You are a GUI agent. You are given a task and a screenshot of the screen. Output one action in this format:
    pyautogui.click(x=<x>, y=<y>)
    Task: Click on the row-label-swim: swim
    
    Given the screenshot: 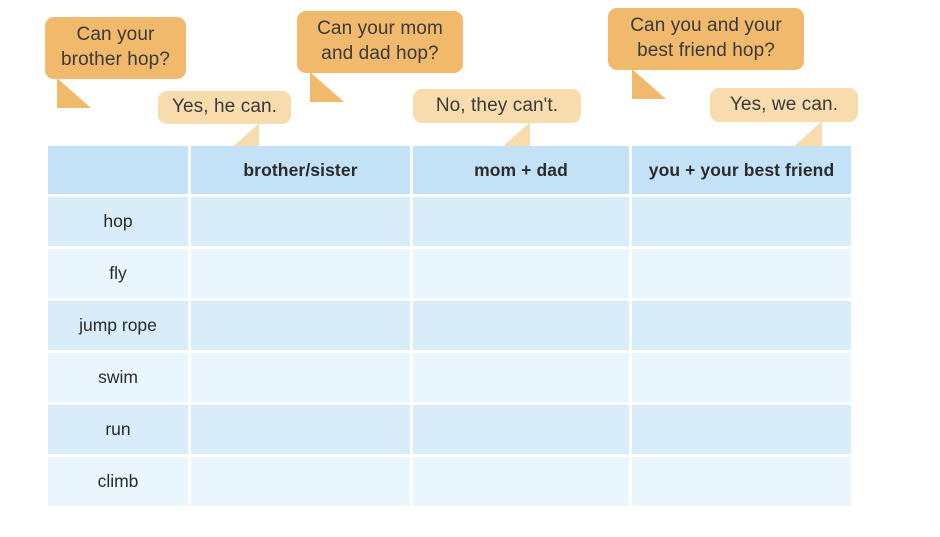 What is the action you would take?
    pyautogui.click(x=118, y=377)
    